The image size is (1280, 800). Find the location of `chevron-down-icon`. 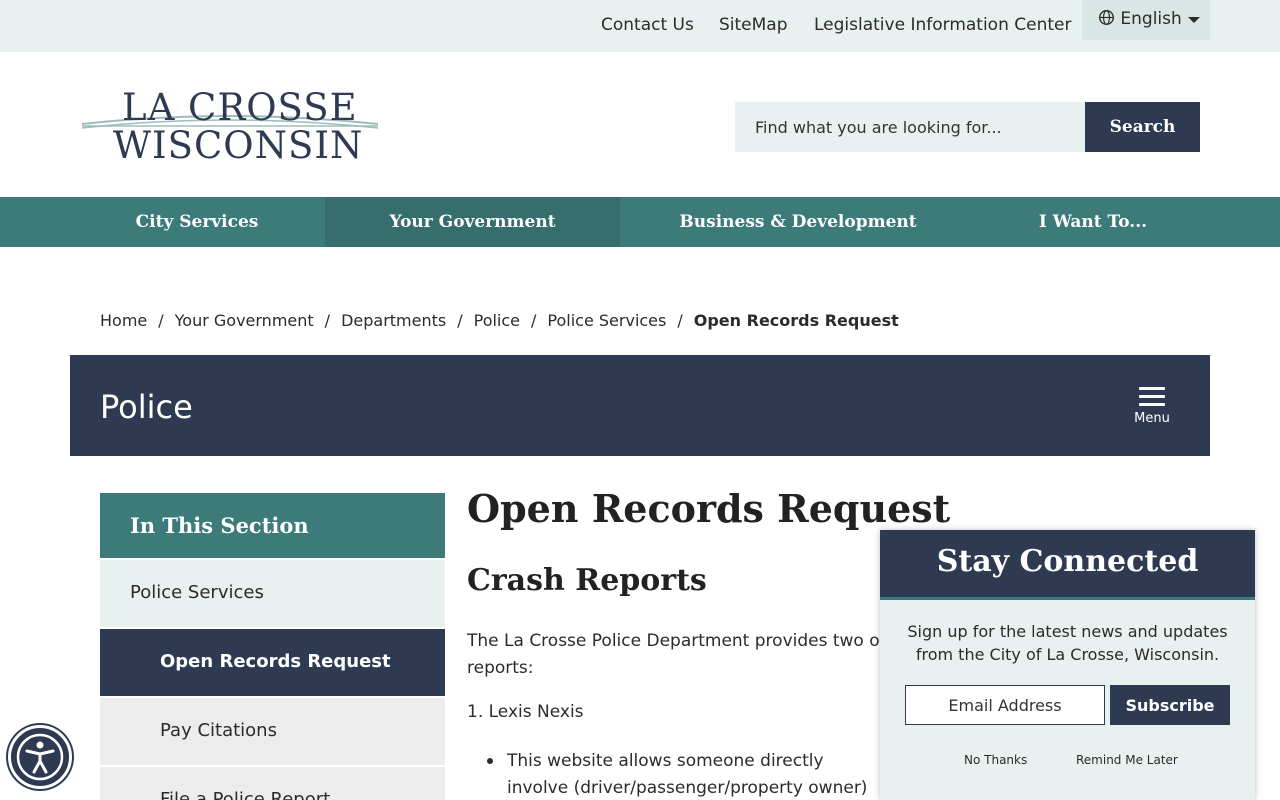

chevron-down-icon is located at coordinates (1194, 20).